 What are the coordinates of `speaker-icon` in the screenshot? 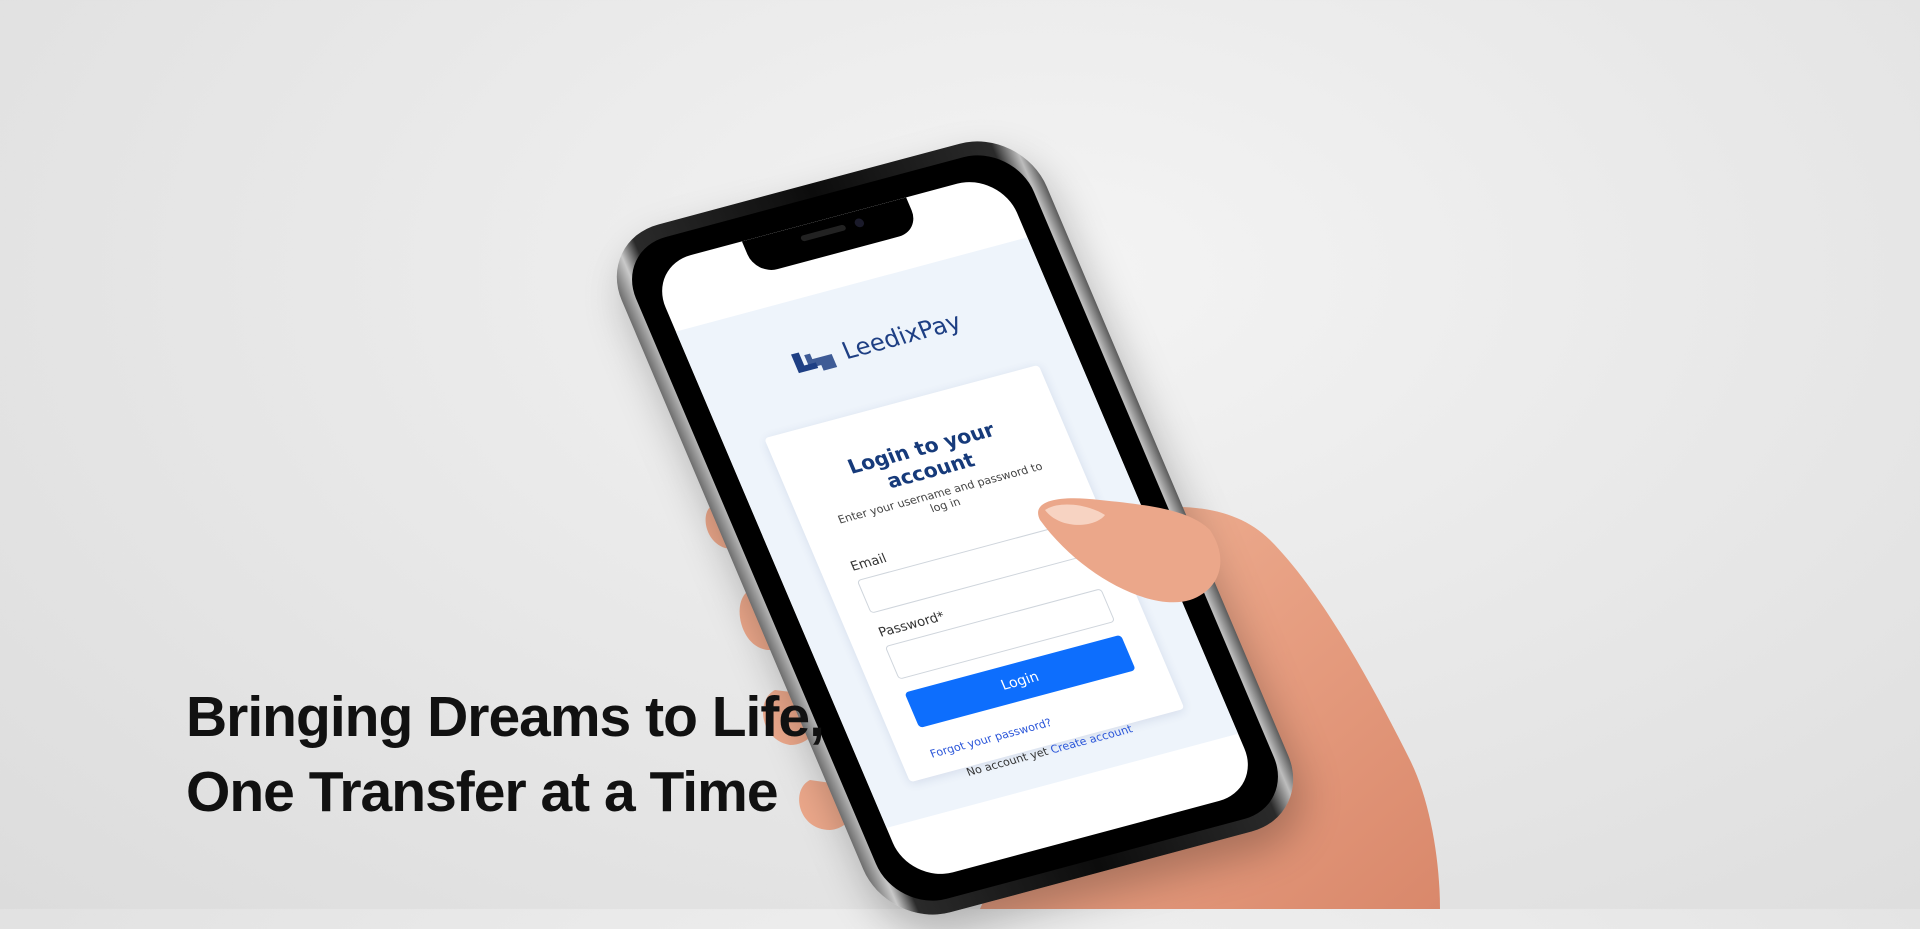 It's located at (823, 233).